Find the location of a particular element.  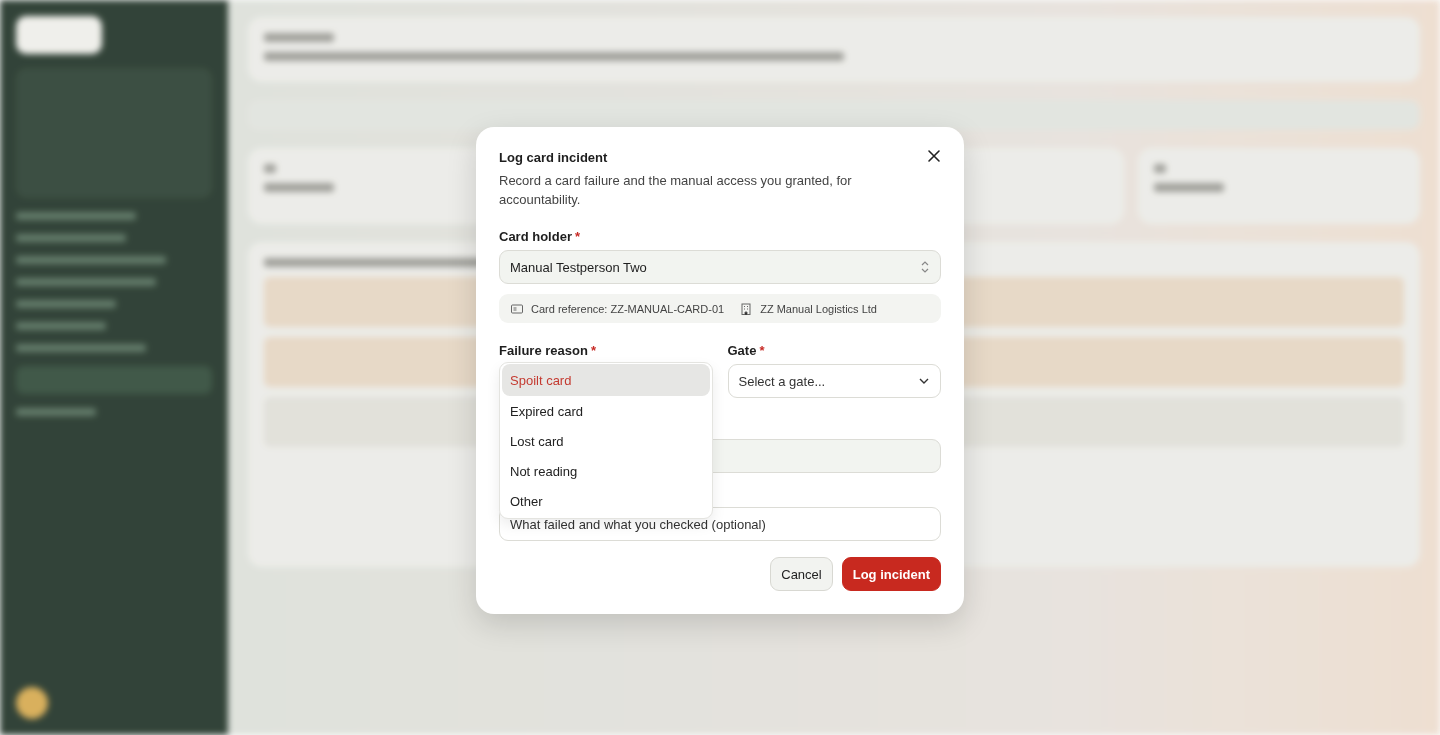

dialog-description: Record a card failure and the manual access you granted, for accountability. is located at coordinates (676, 190).